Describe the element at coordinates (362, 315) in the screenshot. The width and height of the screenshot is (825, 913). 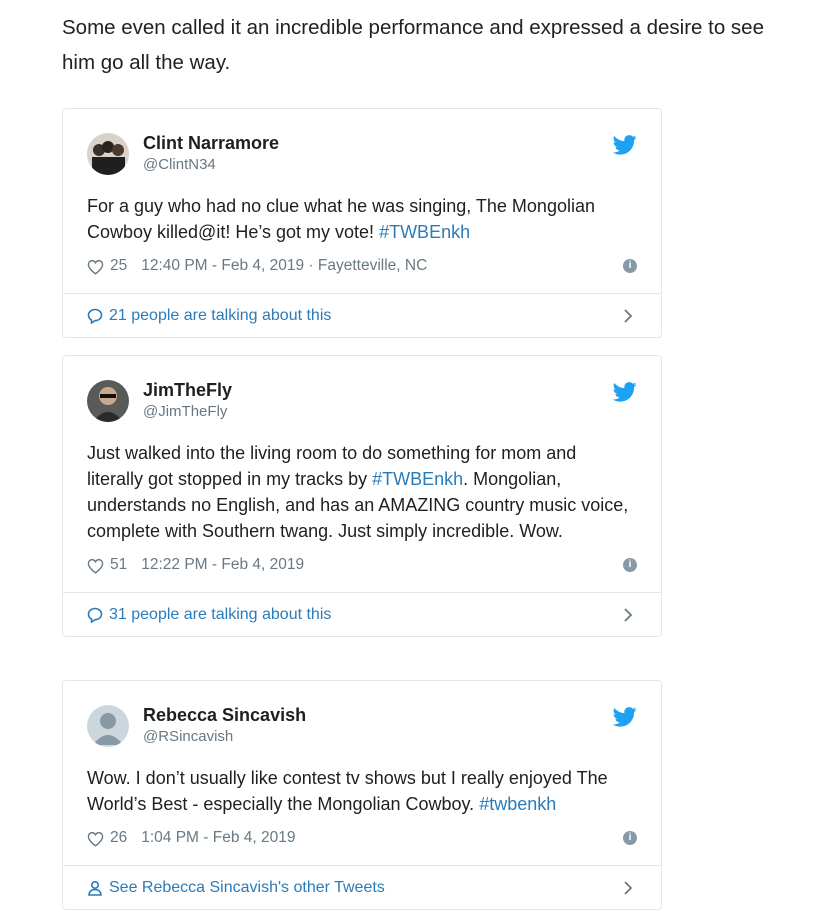
I see `tweet-footer-link: 21 people are talking about this` at that location.